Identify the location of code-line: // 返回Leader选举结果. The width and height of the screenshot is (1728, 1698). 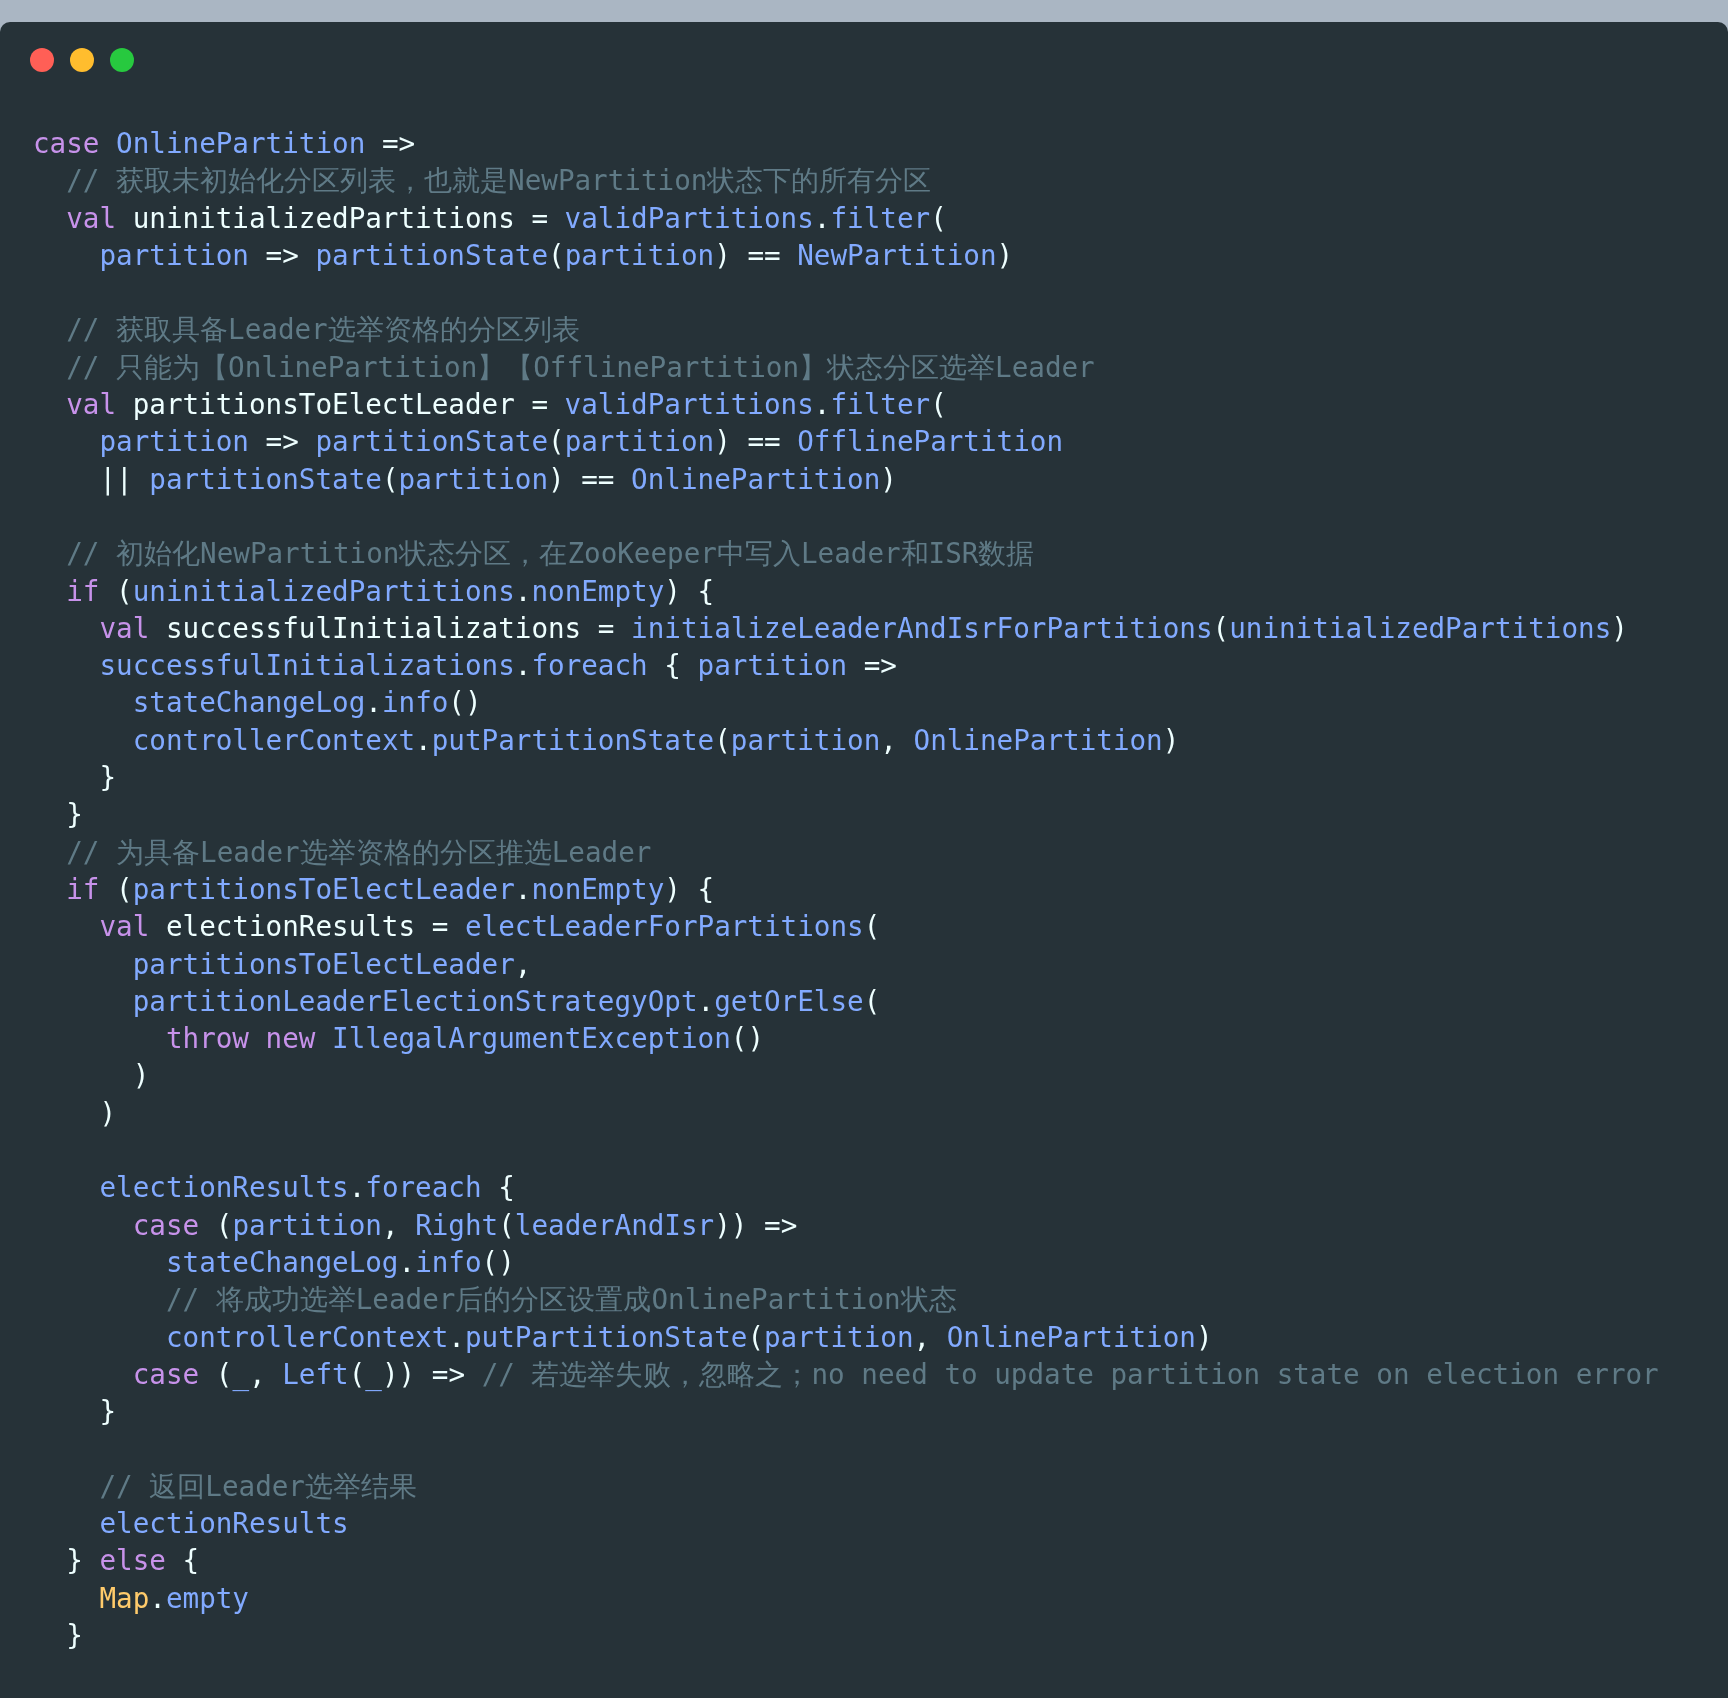
(258, 1486).